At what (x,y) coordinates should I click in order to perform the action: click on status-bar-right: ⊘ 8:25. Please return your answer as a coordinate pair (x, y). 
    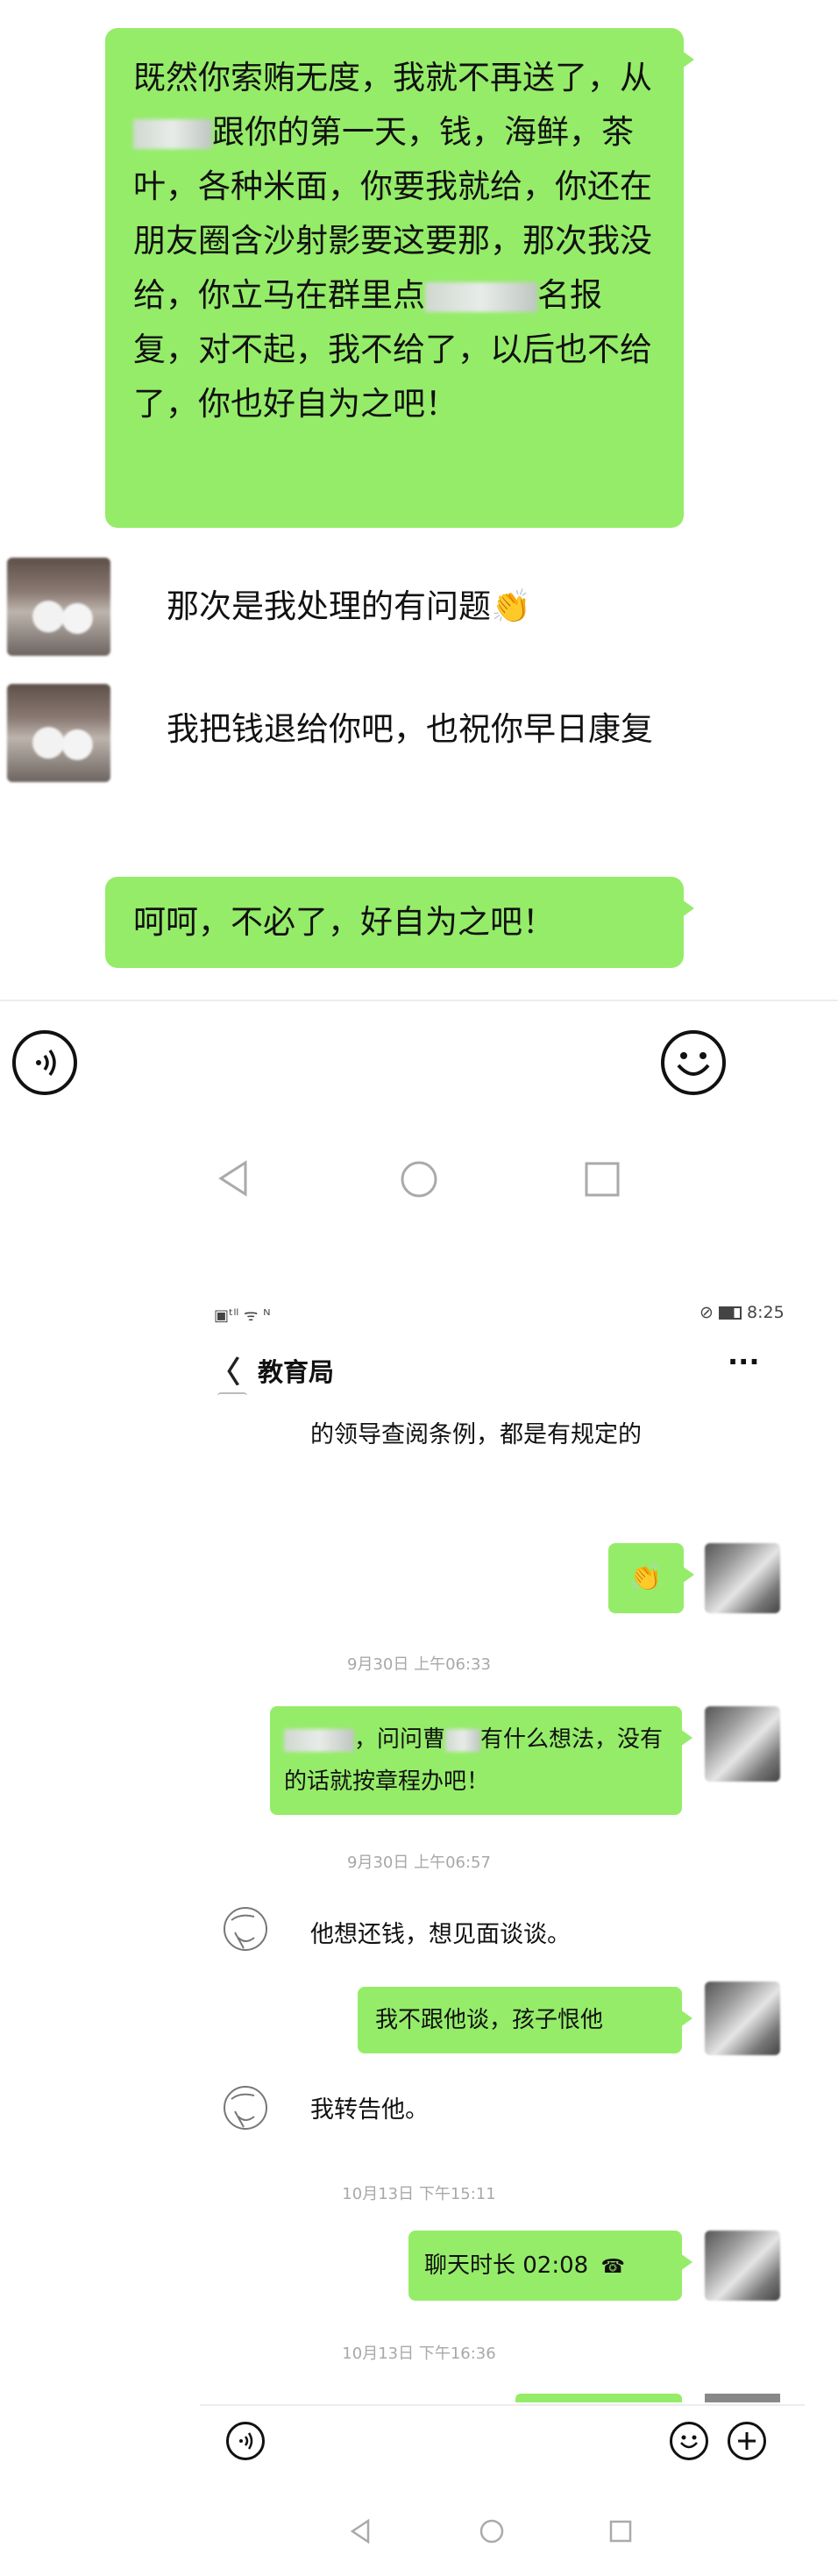
    Looking at the image, I should click on (742, 1312).